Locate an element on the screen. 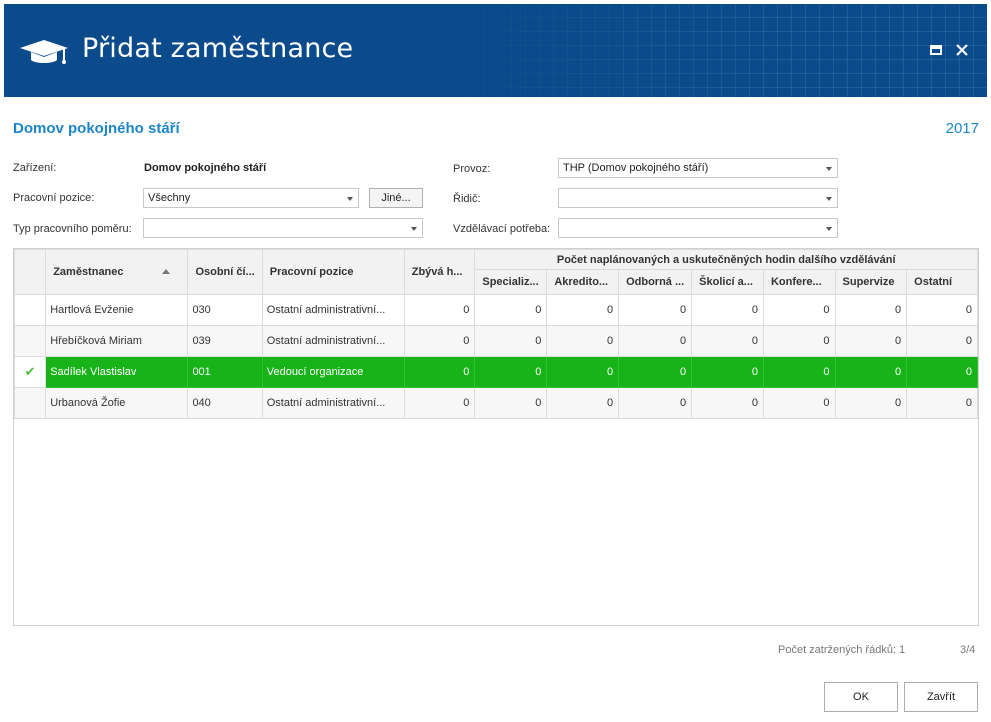 Image resolution: width=991 pixels, height=722 pixels. zarizeni-label: Zařízení: is located at coordinates (35, 168).